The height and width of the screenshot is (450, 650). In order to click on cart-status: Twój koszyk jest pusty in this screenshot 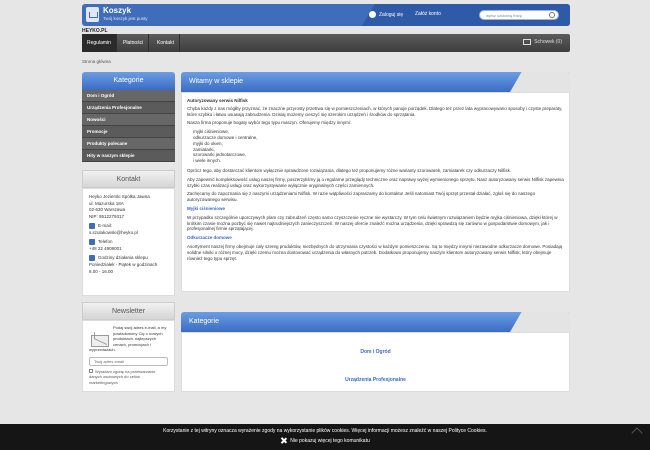, I will do `click(125, 18)`.